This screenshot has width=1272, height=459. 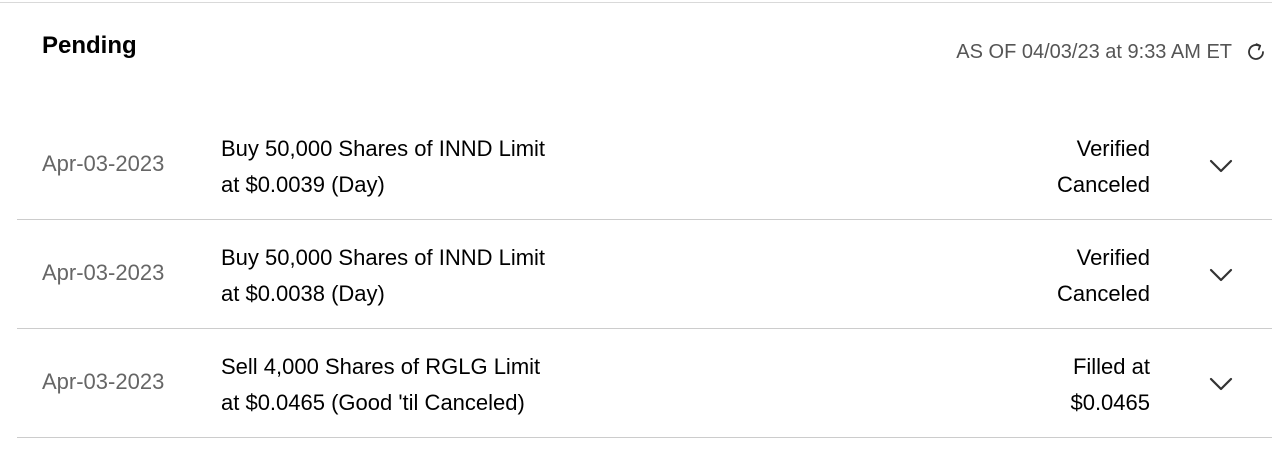 I want to click on as-of-timestamp: AS OF 04/03/23 at 9:33 AM ET, so click(x=1112, y=52).